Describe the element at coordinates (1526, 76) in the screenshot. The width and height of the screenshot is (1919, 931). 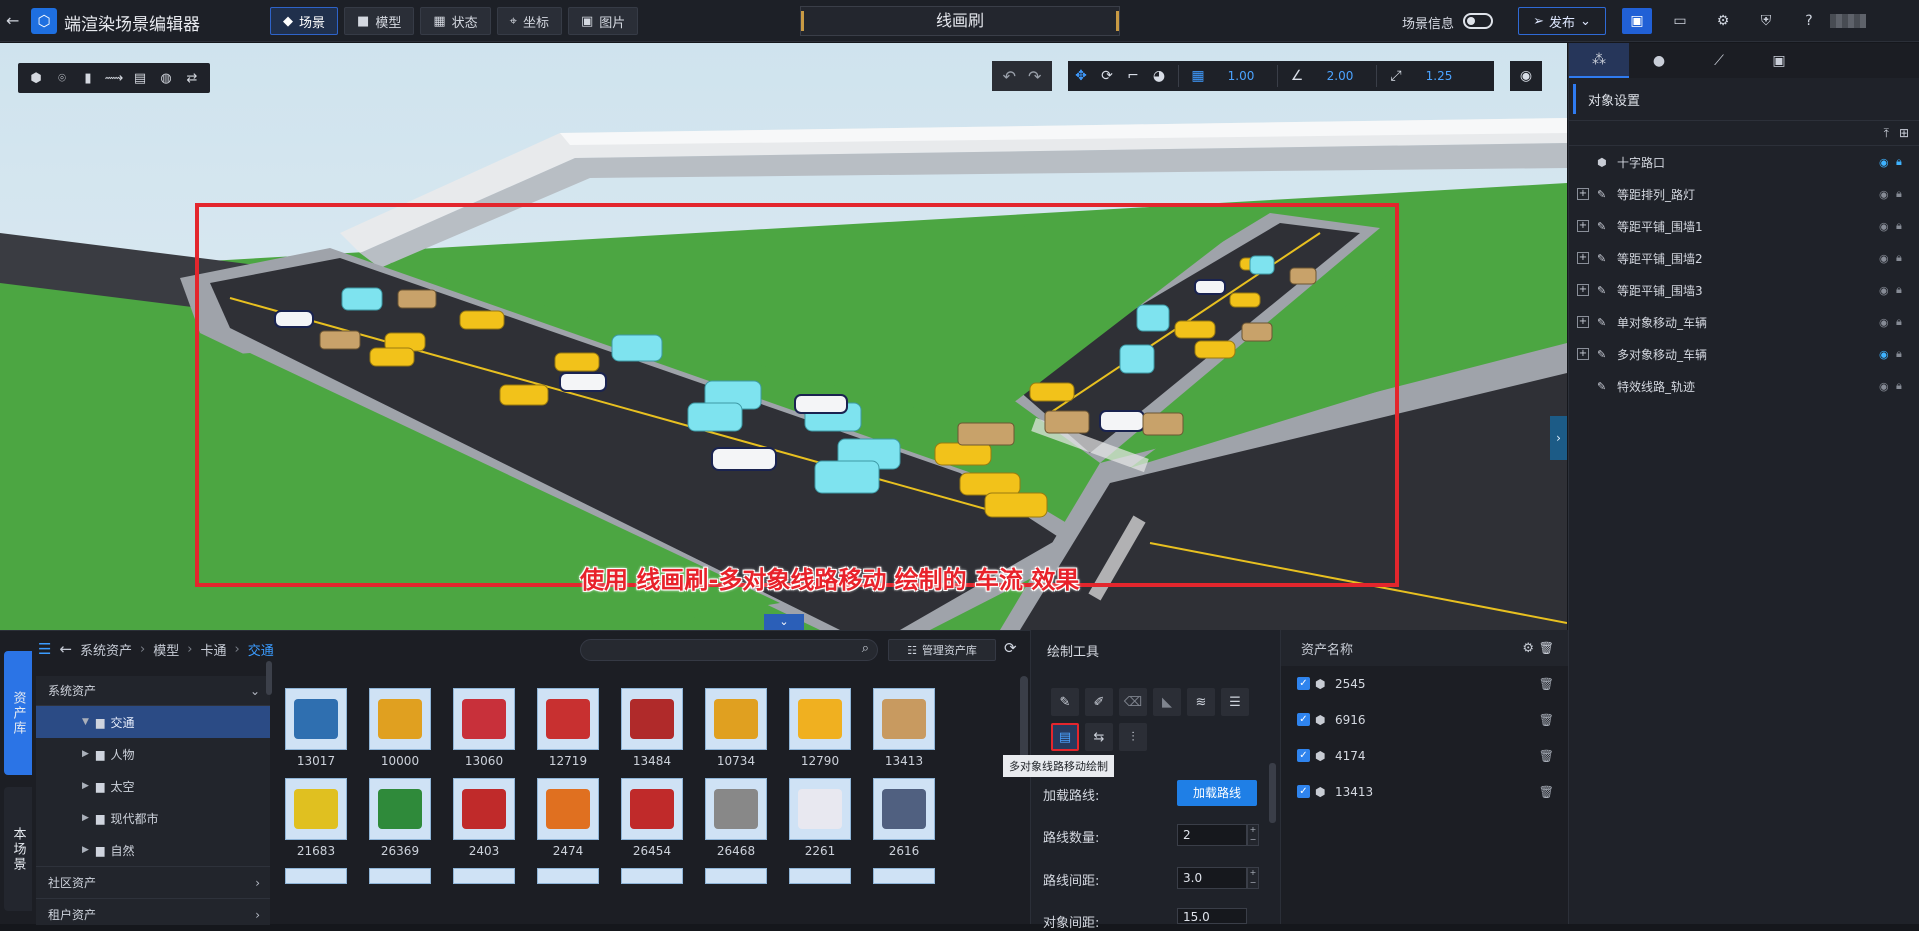
I see `camera-target-button: ◉` at that location.